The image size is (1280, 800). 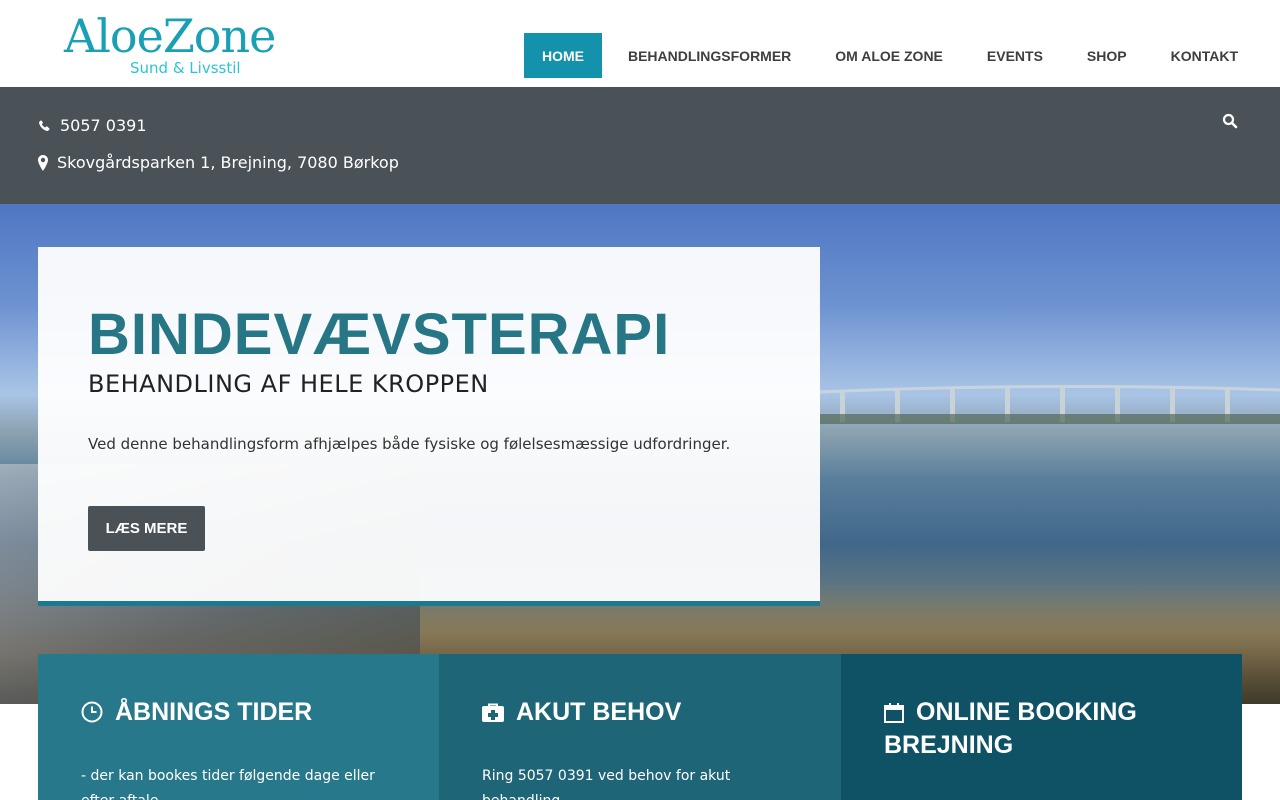 I want to click on phone-number: 5057 0391, so click(x=103, y=125).